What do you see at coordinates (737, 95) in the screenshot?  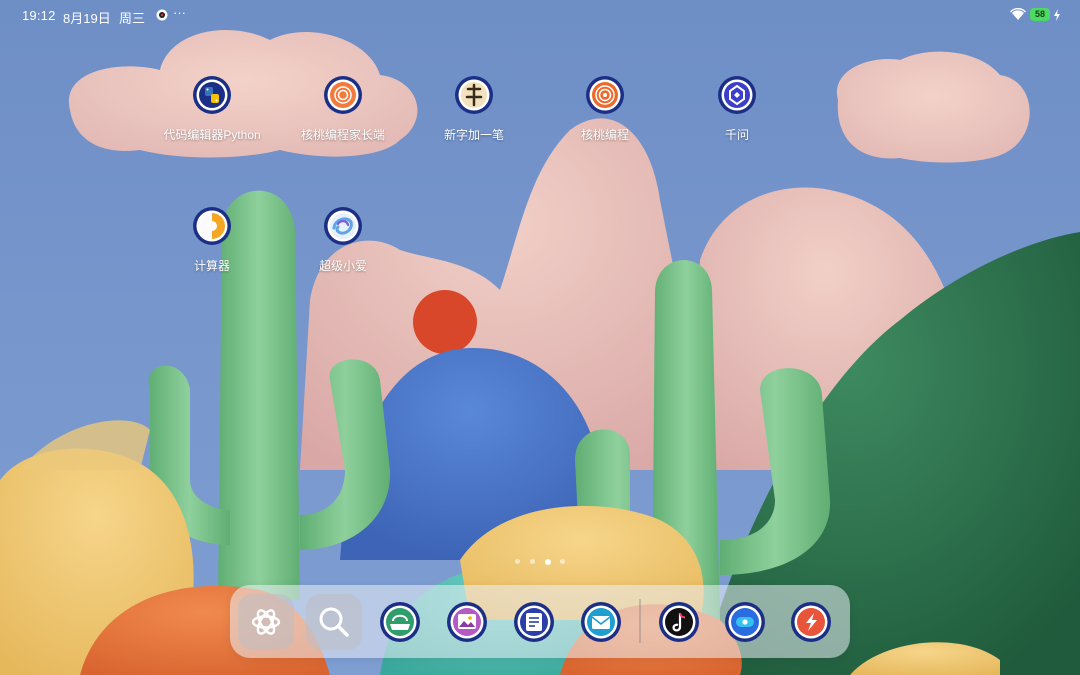 I see `qianwen-icon` at bounding box center [737, 95].